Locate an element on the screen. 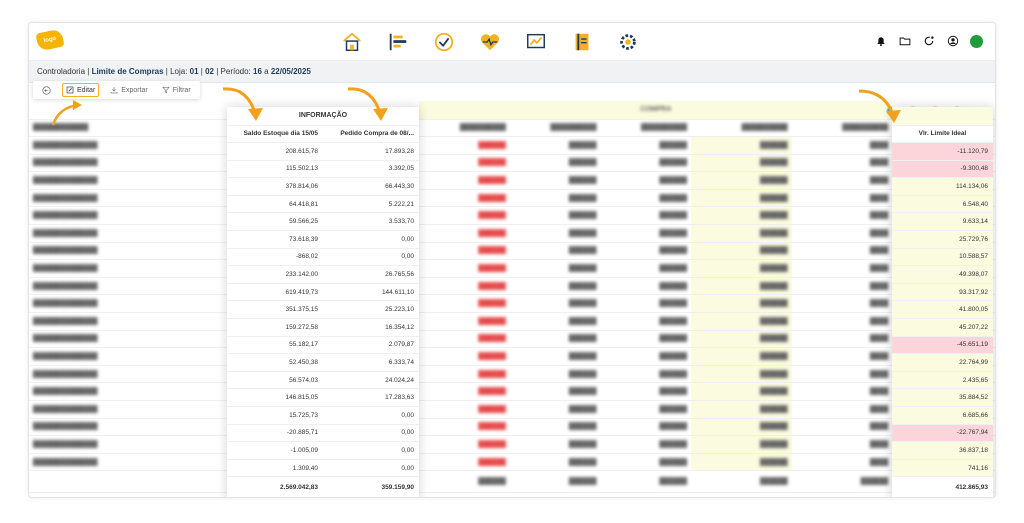 Image resolution: width=1024 pixels, height=523 pixels. limite-ideal-row: 6.685,66 is located at coordinates (942, 415).